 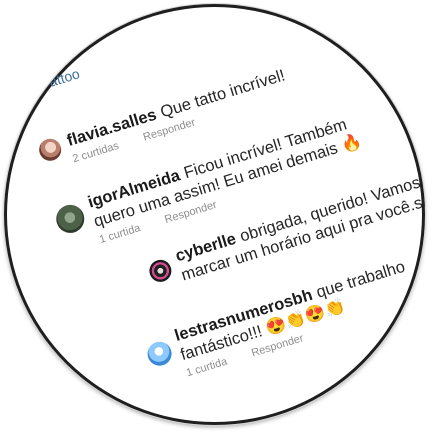 I want to click on header-partial-text: attoo, so click(x=64, y=77).